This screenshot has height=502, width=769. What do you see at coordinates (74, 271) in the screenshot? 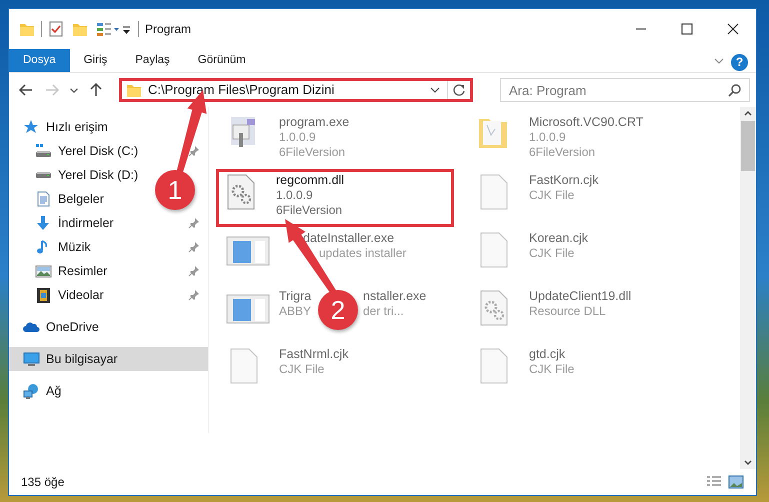
I see `nav-item: Resimler` at bounding box center [74, 271].